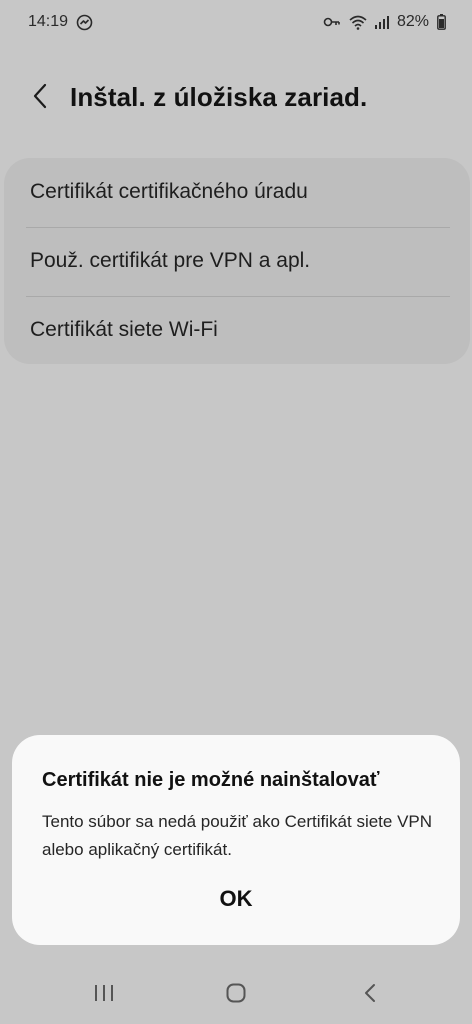  I want to click on status-bar: 14:19 82%, so click(236, 22).